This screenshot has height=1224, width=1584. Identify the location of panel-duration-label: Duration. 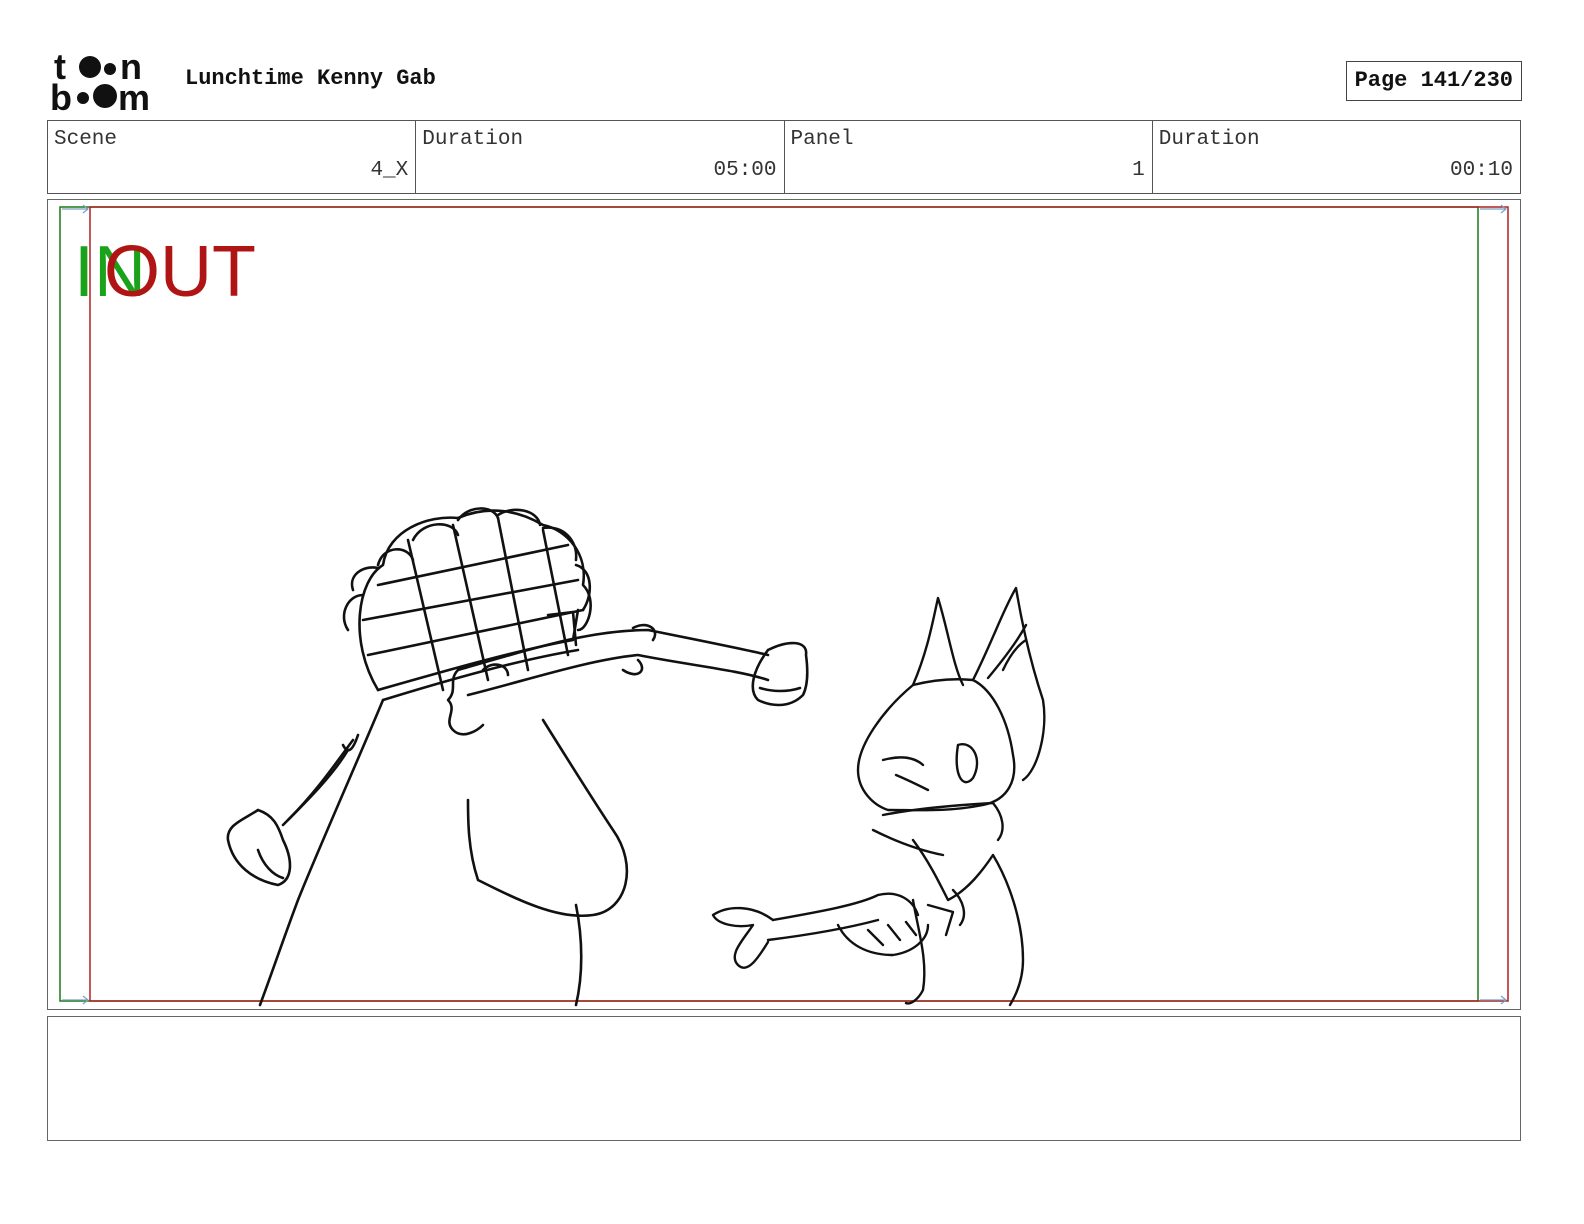
(1209, 139).